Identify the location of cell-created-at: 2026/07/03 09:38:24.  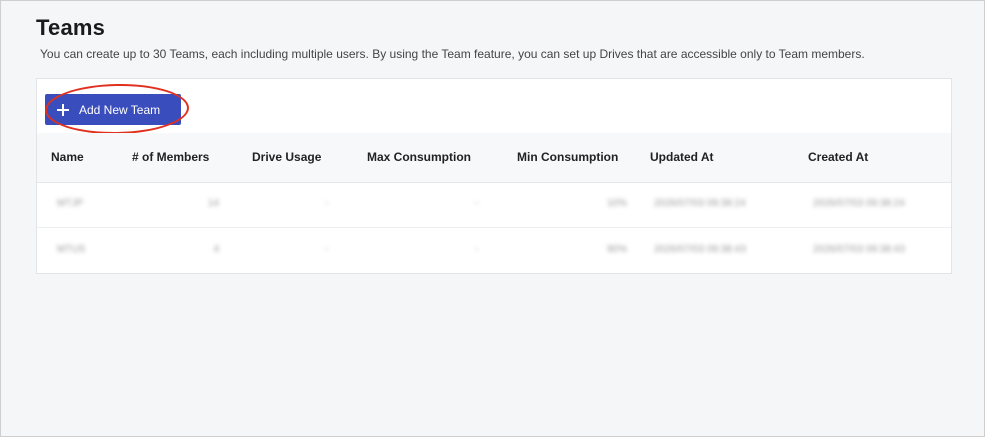
(859, 203).